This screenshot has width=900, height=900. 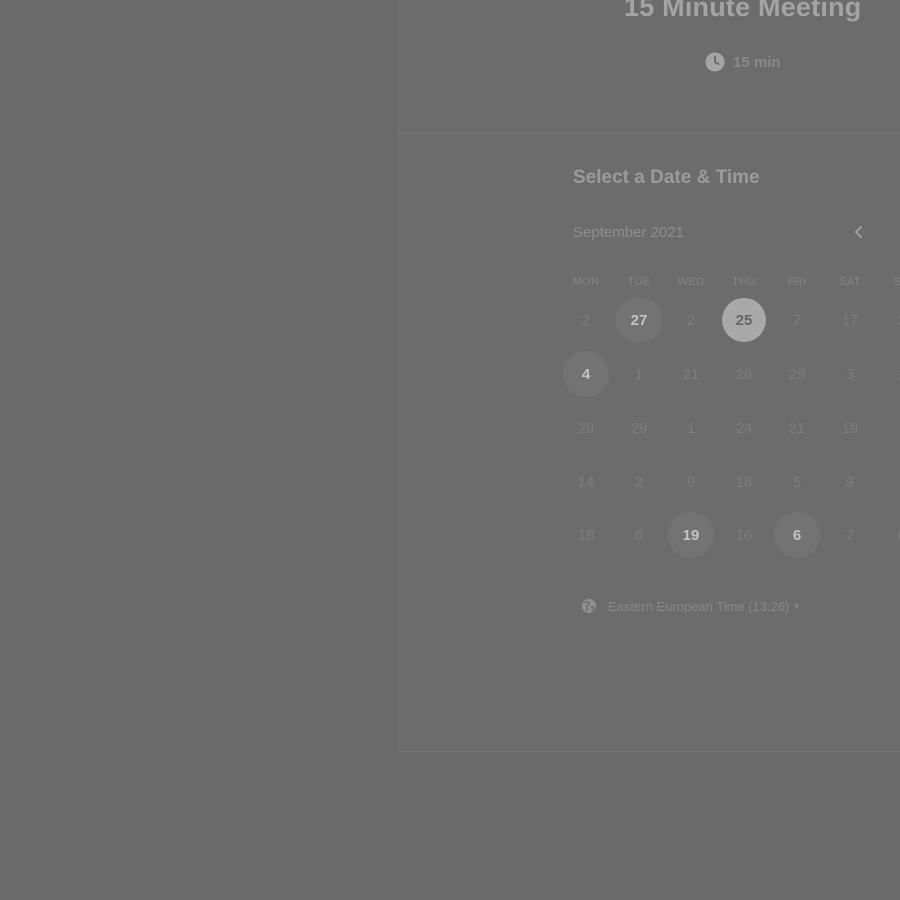 I want to click on calendar-day: 14, so click(x=586, y=482).